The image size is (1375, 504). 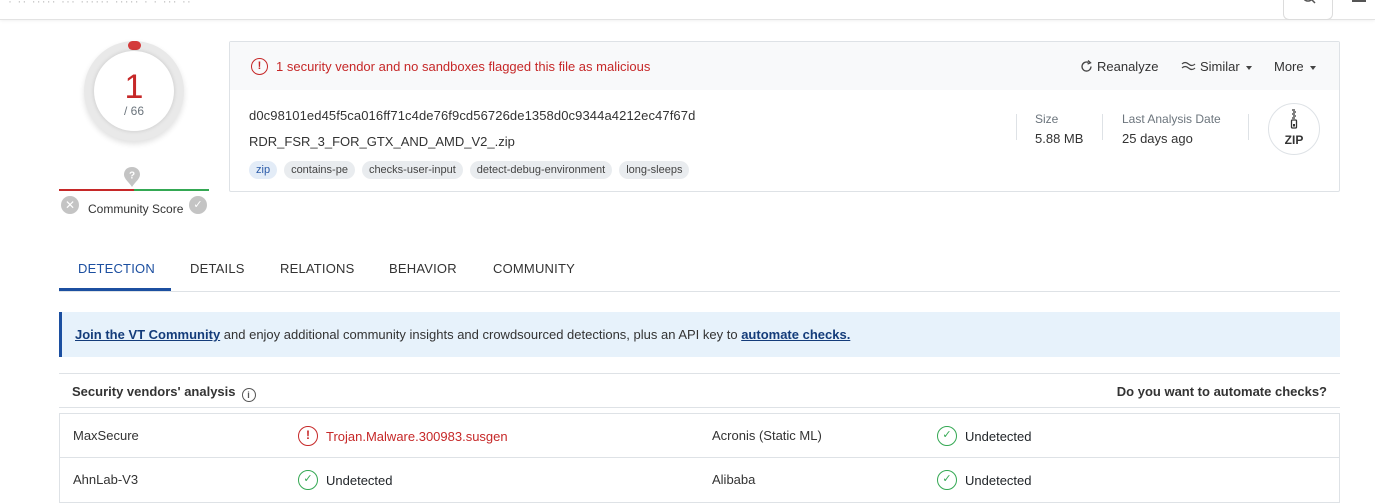 I want to click on similar-label: Similar, so click(x=1220, y=66).